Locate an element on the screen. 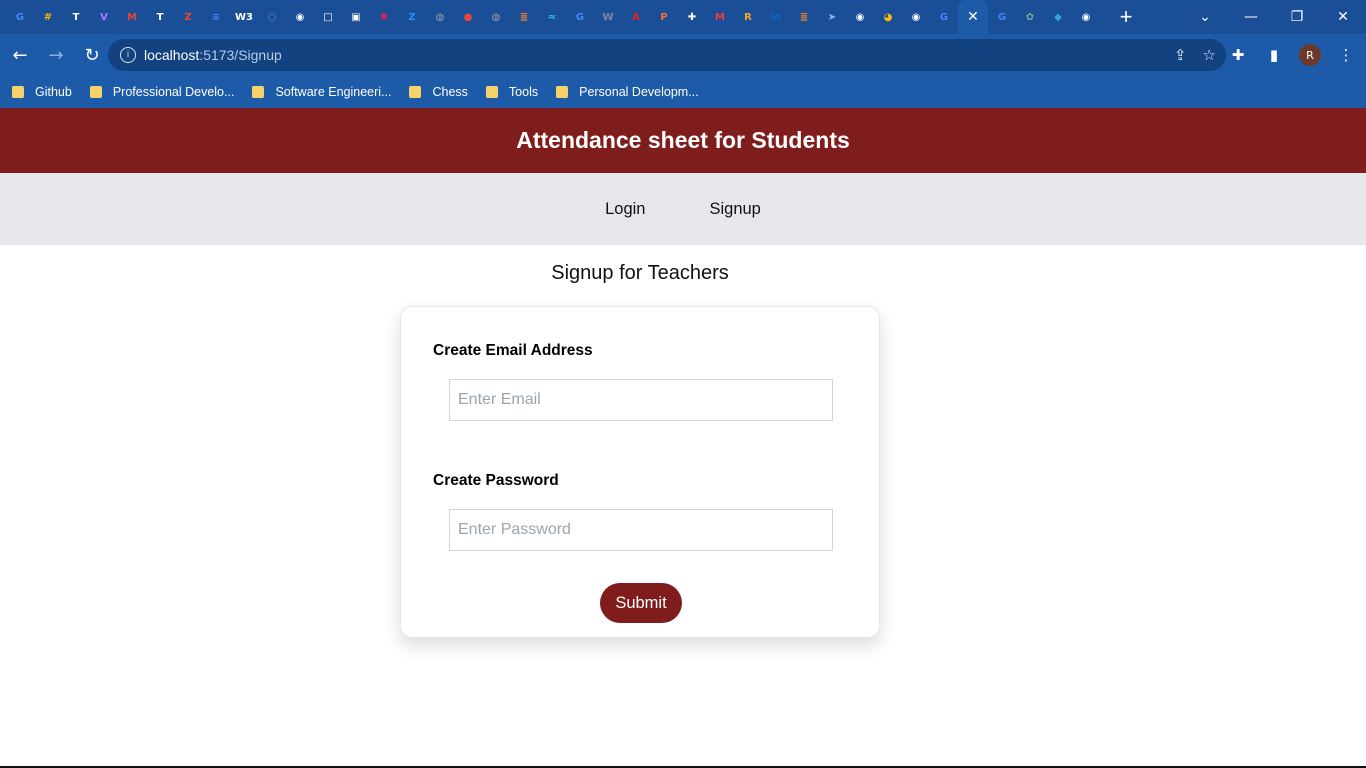 The width and height of the screenshot is (1366, 768). browser-tab: ● is located at coordinates (468, 17).